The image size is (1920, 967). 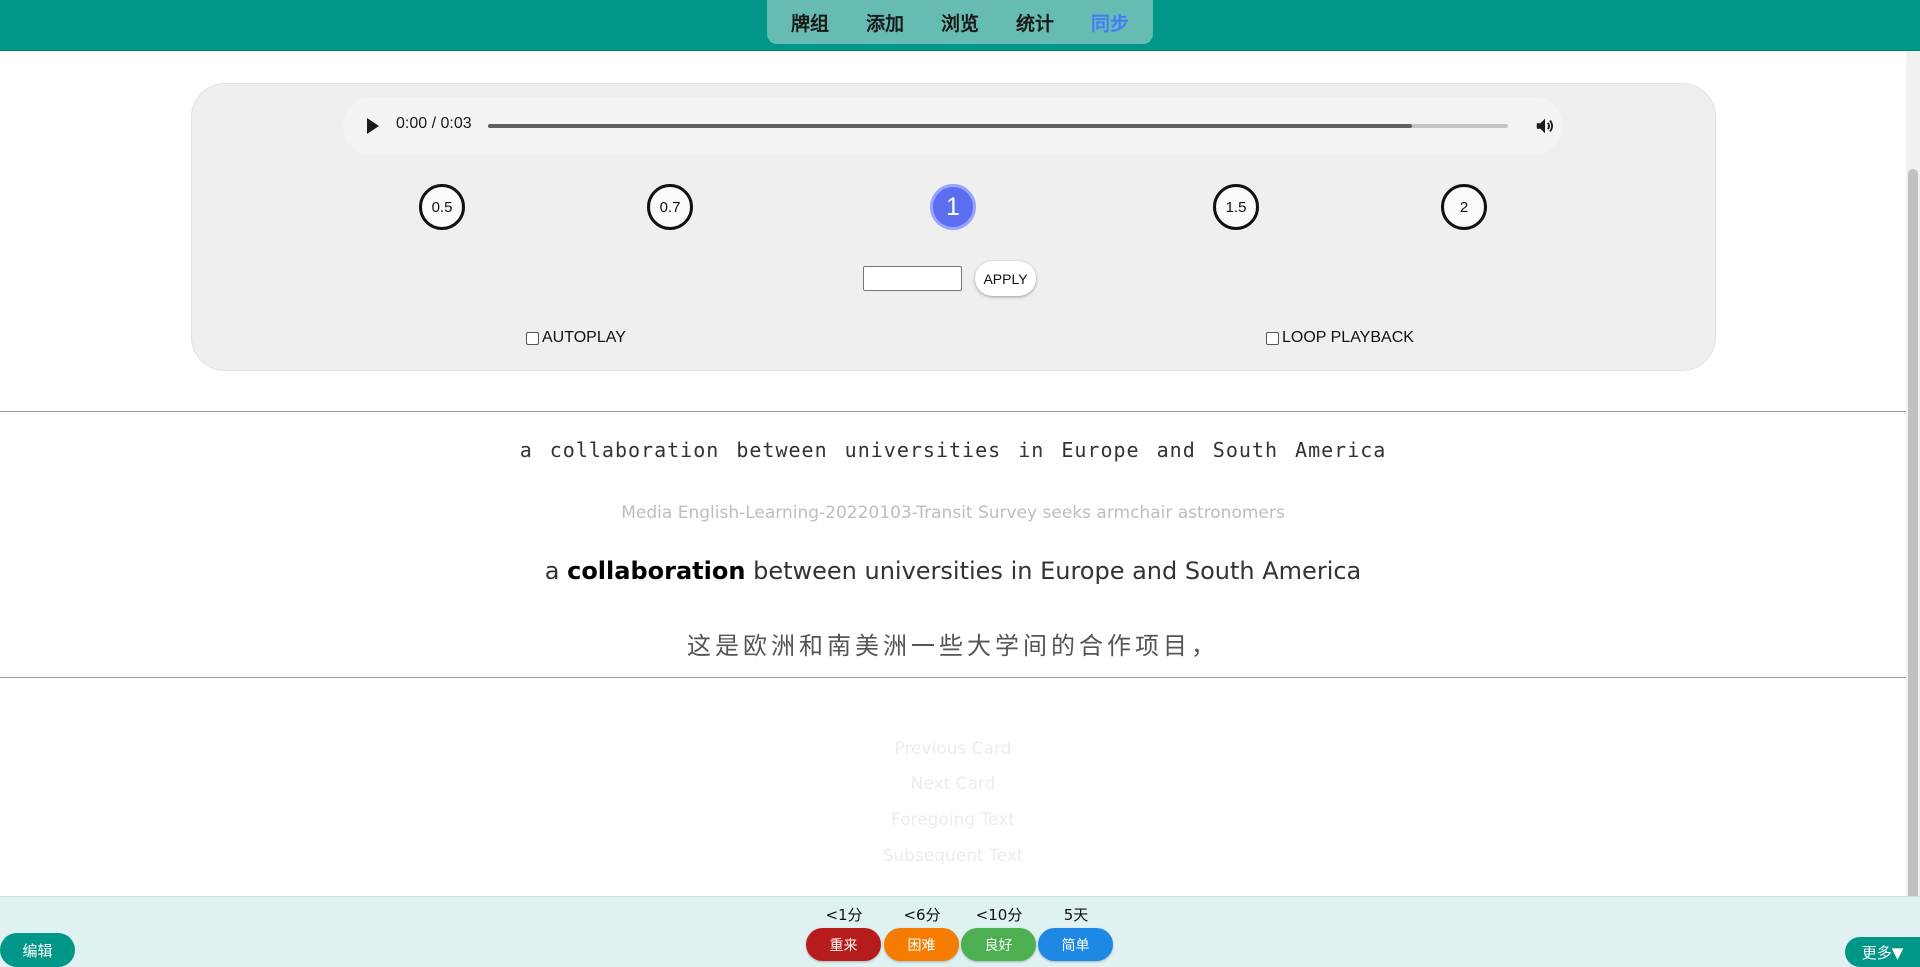 I want to click on edit-button: 编辑, so click(x=37, y=950).